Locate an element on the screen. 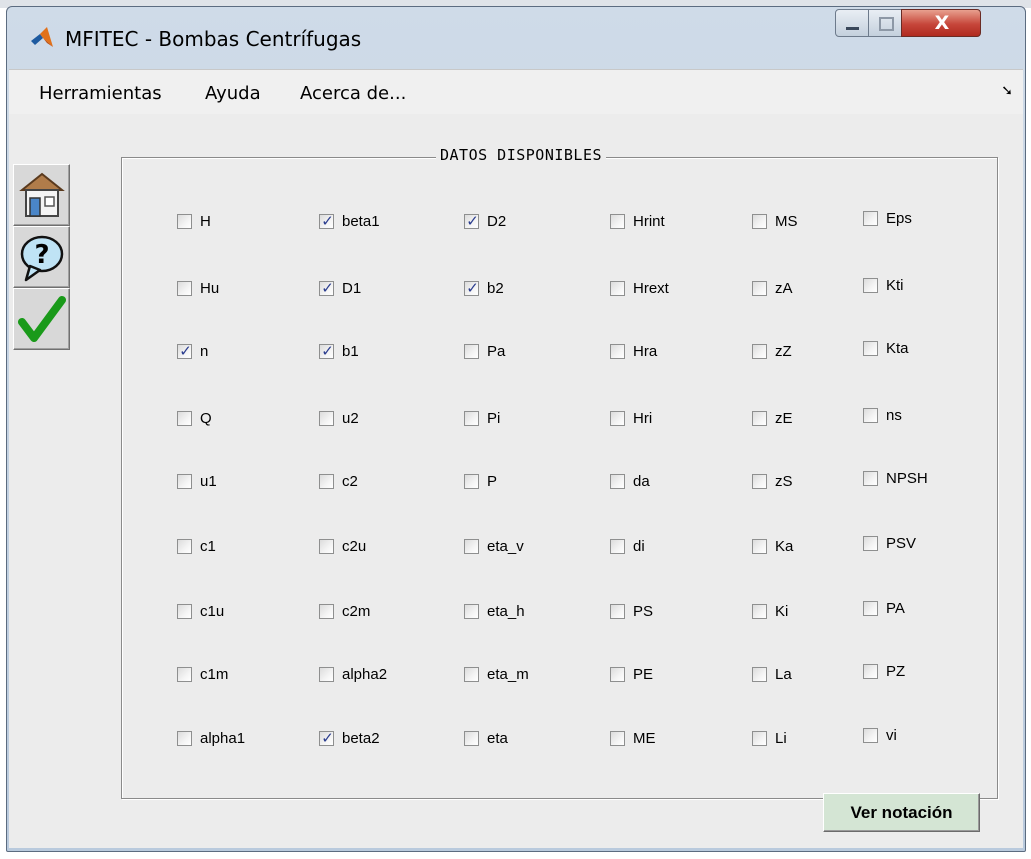  checkbox-c2: c2 is located at coordinates (338, 481).